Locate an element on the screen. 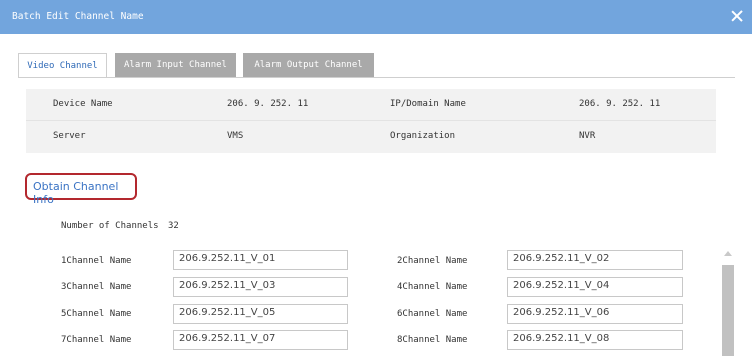  obtain-channel-info-label: Obtain Channel Info is located at coordinates (76, 193).